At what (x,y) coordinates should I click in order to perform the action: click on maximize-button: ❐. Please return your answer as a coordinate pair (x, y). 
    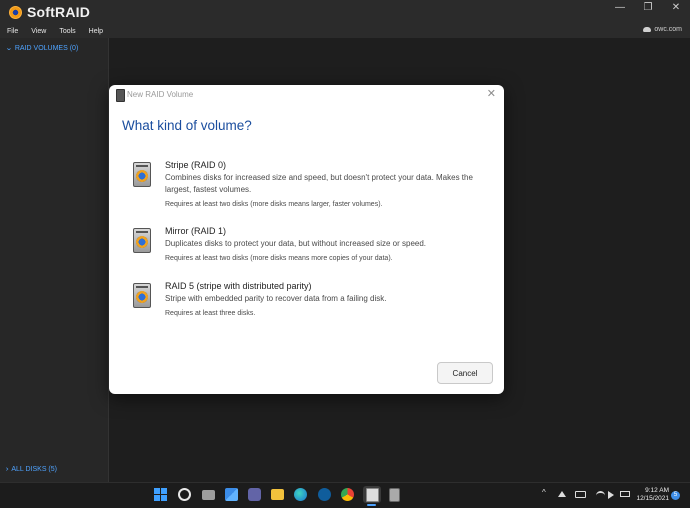
    Looking at the image, I should click on (648, 8).